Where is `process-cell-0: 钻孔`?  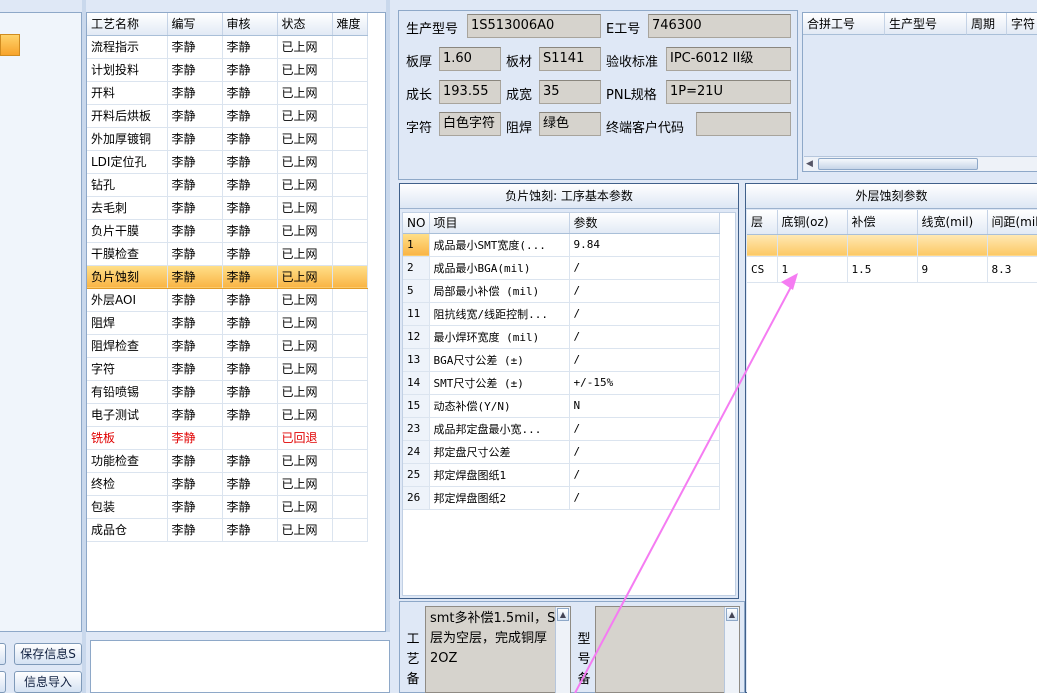
process-cell-0: 钻孔 is located at coordinates (127, 185).